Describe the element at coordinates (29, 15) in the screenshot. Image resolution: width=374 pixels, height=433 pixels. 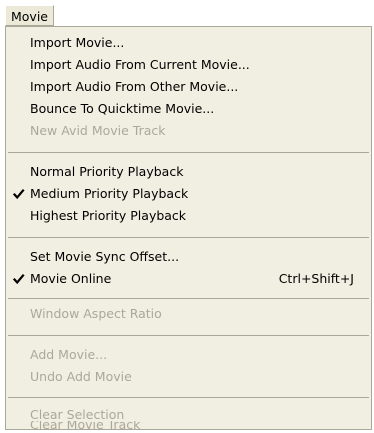
I see `menubar-item-movie: Movie` at that location.